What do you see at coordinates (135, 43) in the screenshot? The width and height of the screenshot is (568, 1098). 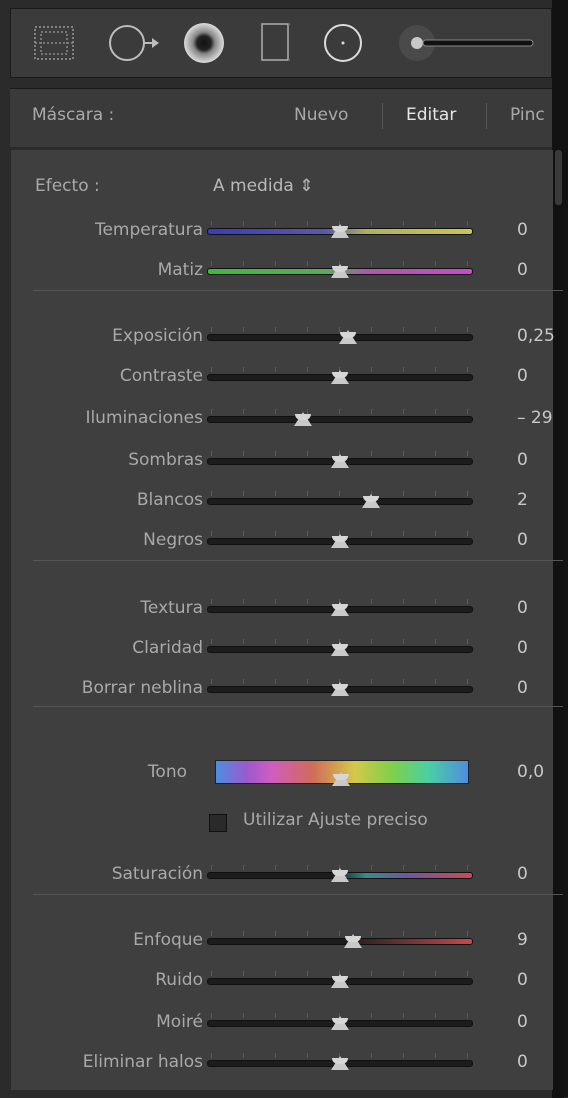 I see `spot-removal-icon` at bounding box center [135, 43].